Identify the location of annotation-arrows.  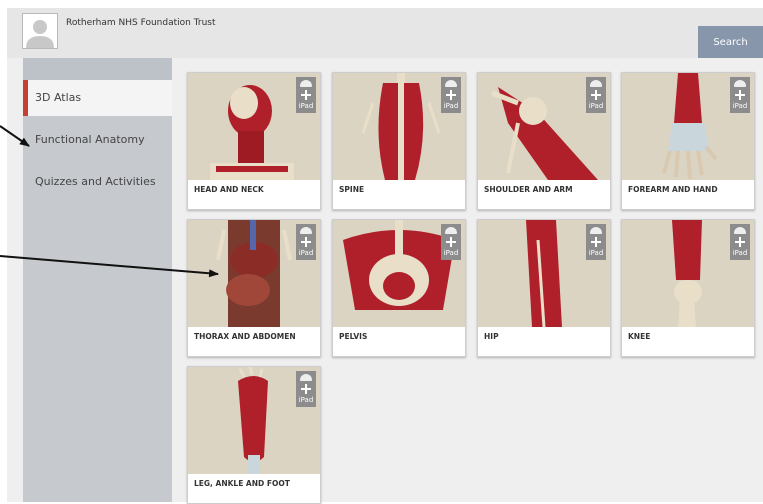
(109, 201).